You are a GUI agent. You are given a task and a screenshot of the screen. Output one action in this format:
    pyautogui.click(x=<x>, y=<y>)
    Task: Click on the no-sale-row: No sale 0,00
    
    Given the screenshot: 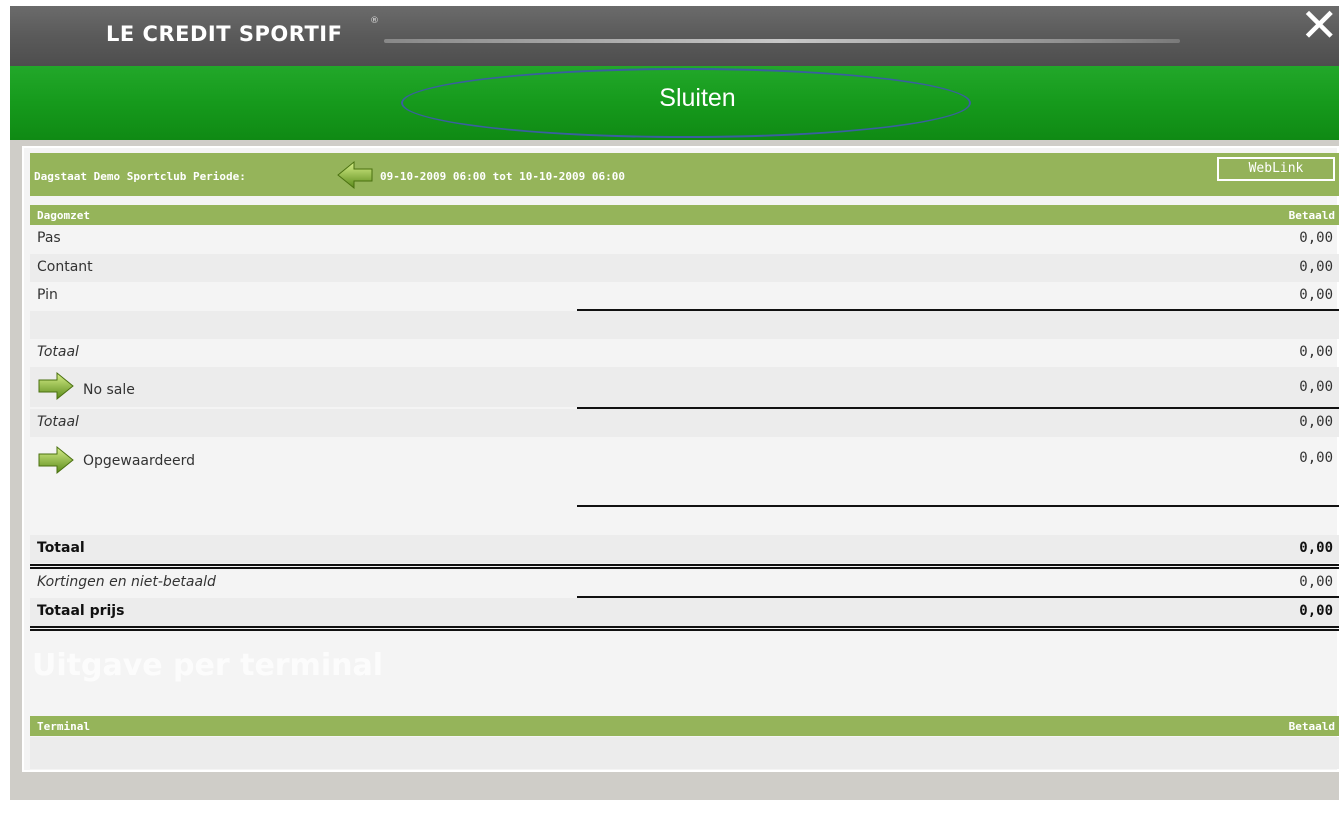 What is the action you would take?
    pyautogui.click(x=684, y=387)
    